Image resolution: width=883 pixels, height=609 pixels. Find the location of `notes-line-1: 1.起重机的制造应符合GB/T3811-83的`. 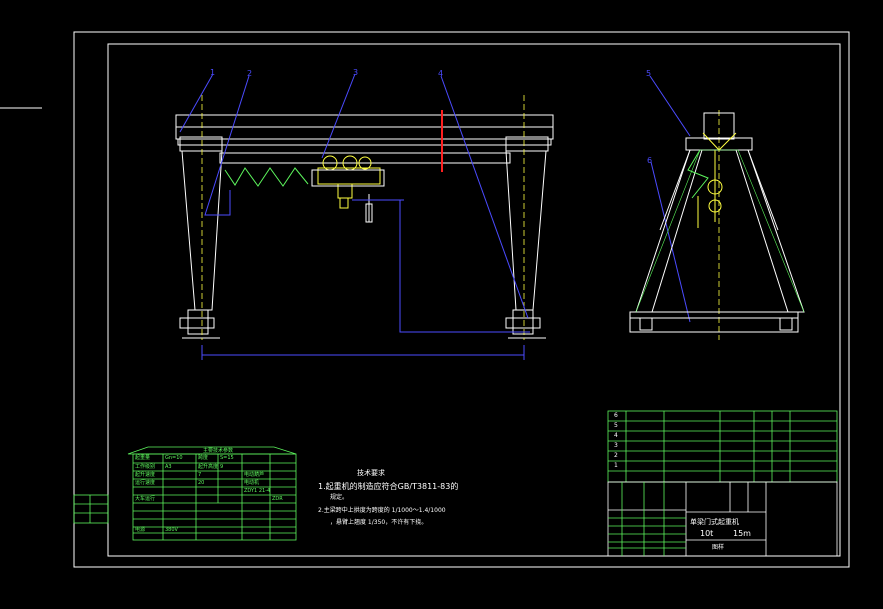

notes-line-1: 1.起重机的制造应符合GB/T3811-83的 is located at coordinates (388, 486).